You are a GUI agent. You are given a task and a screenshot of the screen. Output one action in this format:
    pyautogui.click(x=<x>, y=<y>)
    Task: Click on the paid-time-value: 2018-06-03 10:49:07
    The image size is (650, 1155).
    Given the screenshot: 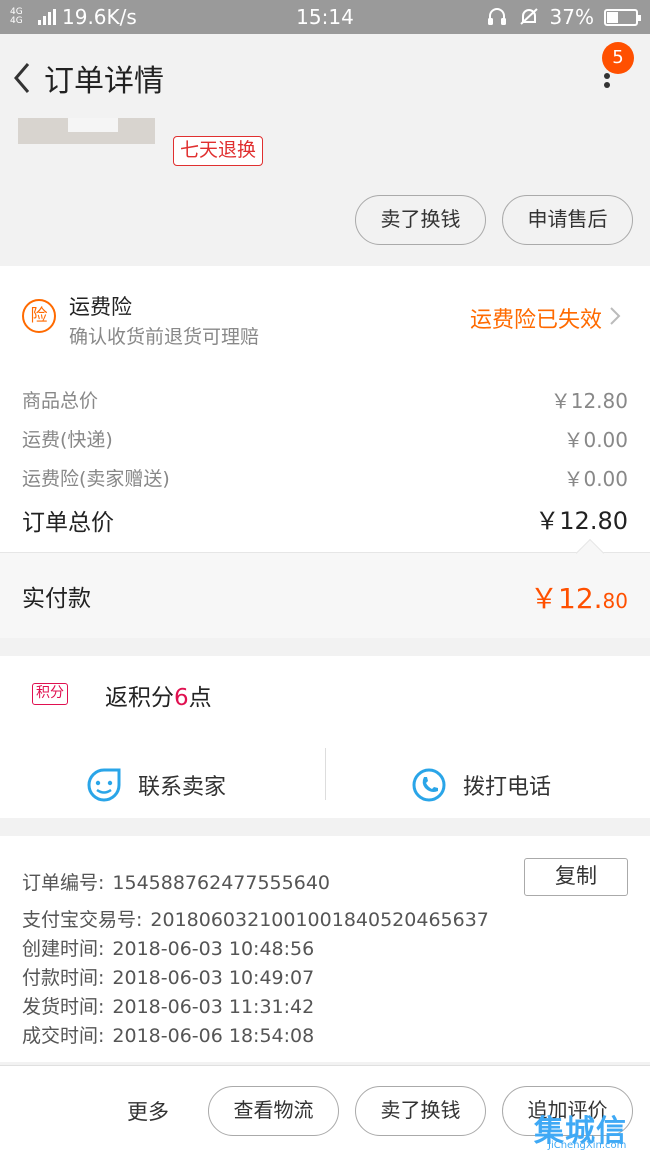 What is the action you would take?
    pyautogui.click(x=213, y=978)
    